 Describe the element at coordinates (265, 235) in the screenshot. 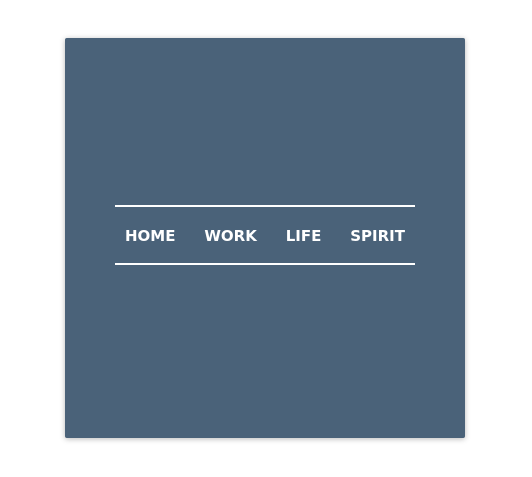

I see `main-navigation: HOME WORK LIFE SPIRIT` at that location.